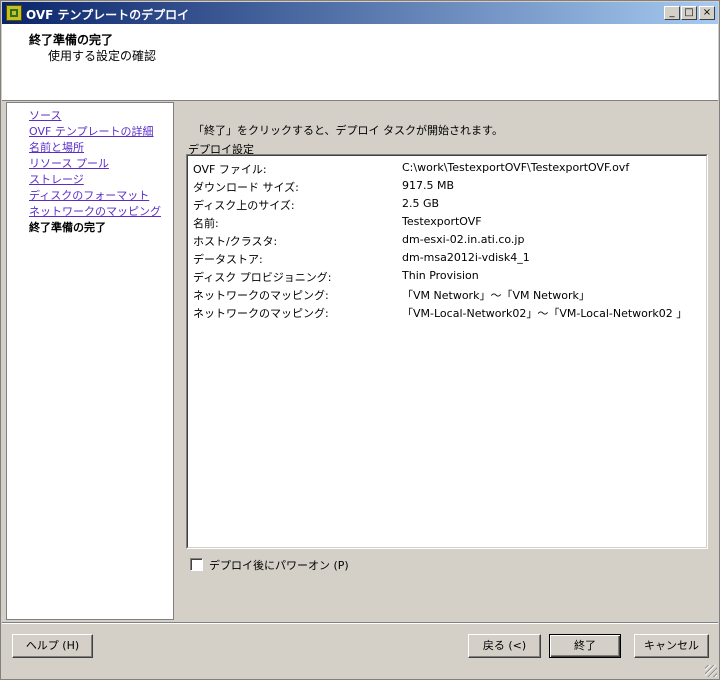  Describe the element at coordinates (671, 646) in the screenshot. I see `cancel-button: キャンセル` at that location.